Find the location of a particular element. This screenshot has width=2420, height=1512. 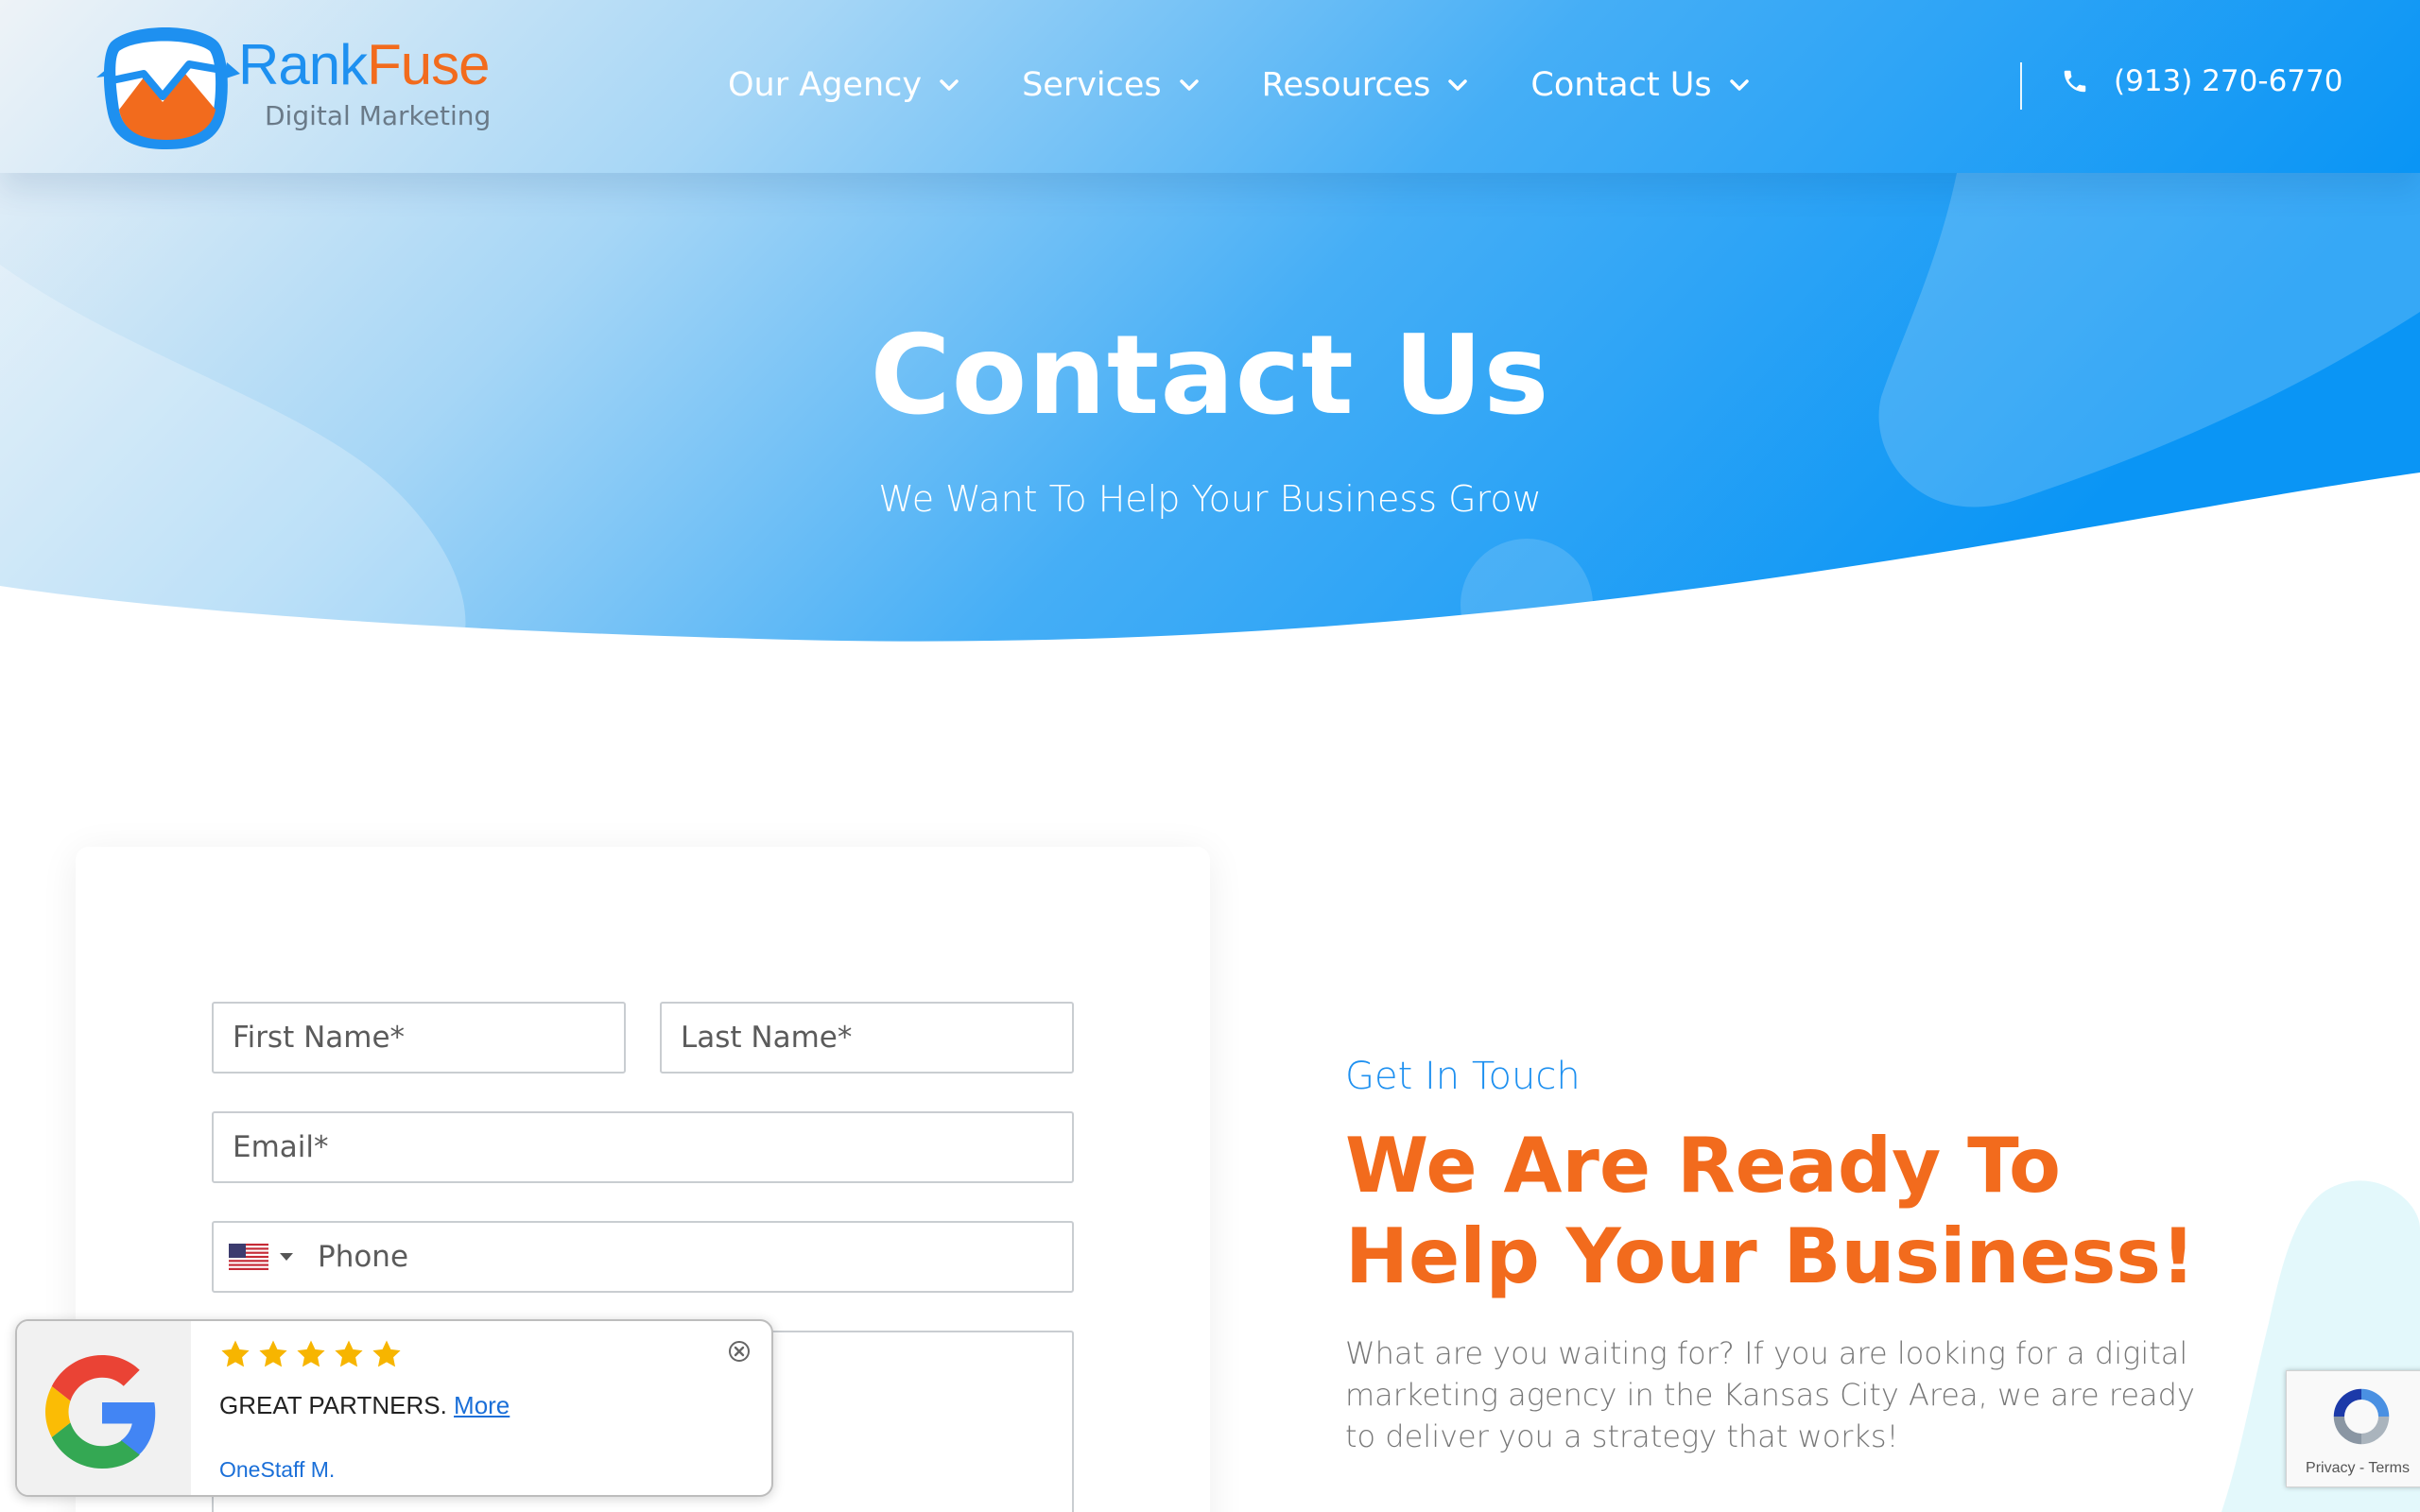

phone-number: (913) 270-6770 is located at coordinates (2228, 81).